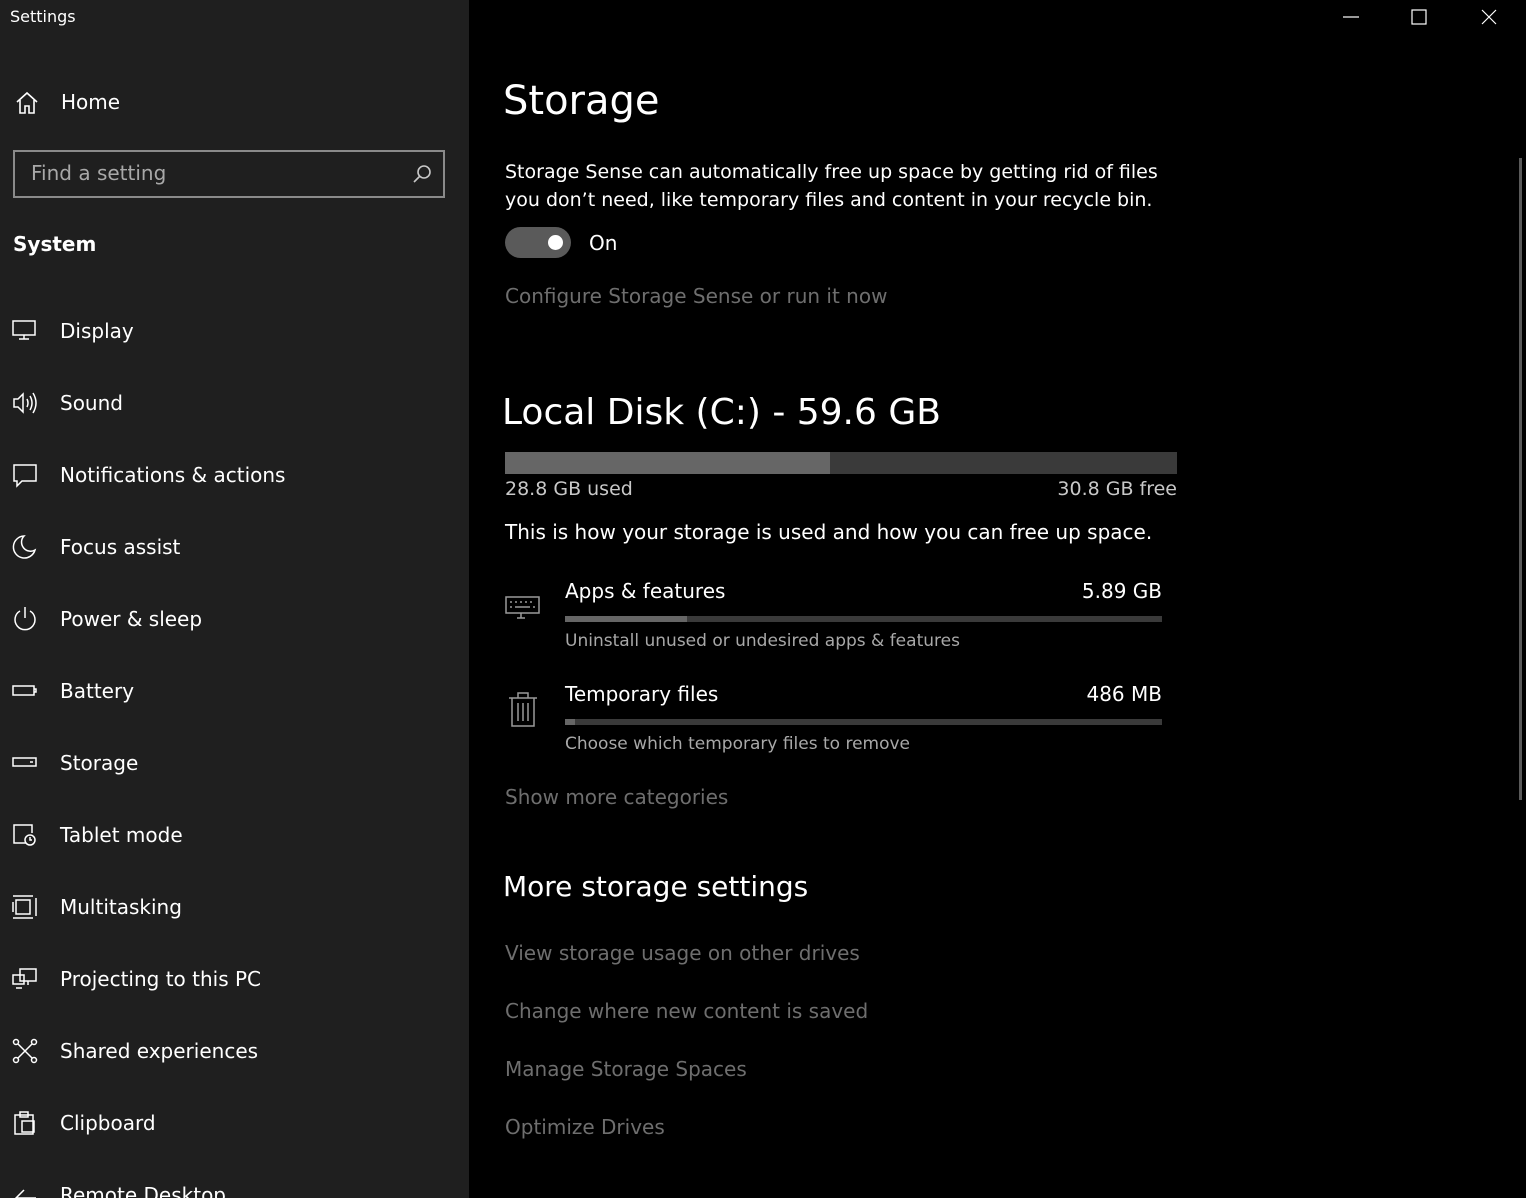  What do you see at coordinates (523, 709) in the screenshot?
I see `trash-icon` at bounding box center [523, 709].